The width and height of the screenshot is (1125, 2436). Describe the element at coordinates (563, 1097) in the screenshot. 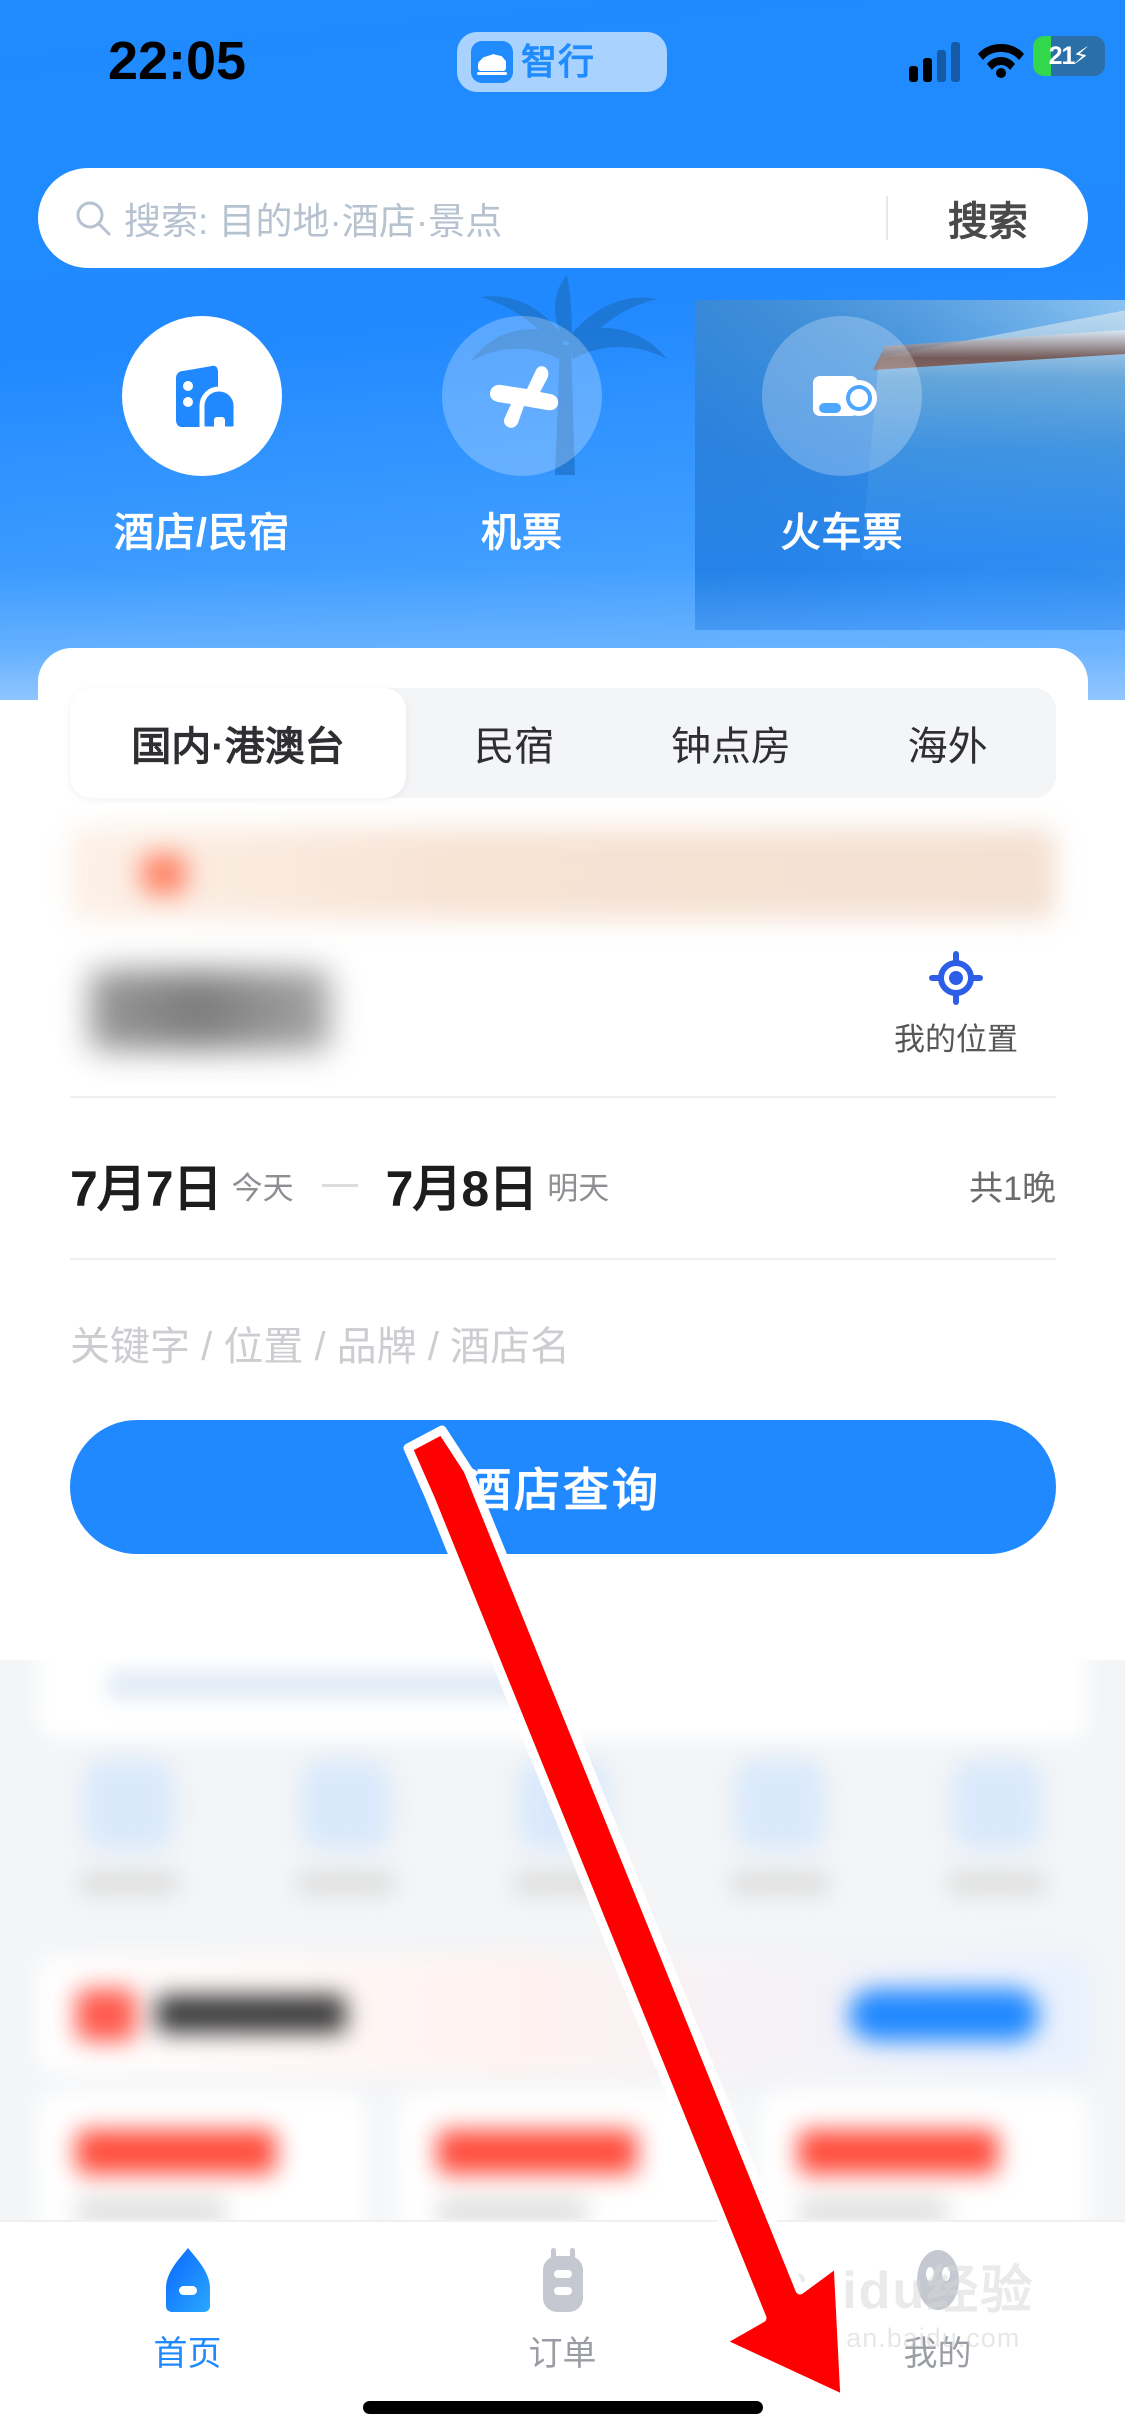

I see `divider-above-dates` at that location.